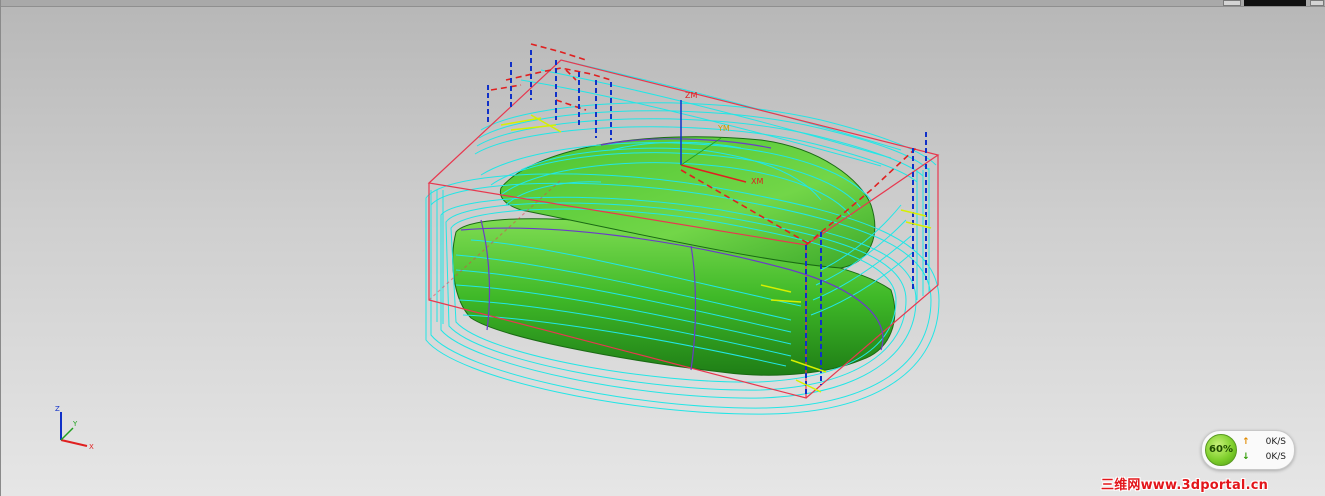  What do you see at coordinates (757, 181) in the screenshot?
I see `xm-label: XM` at bounding box center [757, 181].